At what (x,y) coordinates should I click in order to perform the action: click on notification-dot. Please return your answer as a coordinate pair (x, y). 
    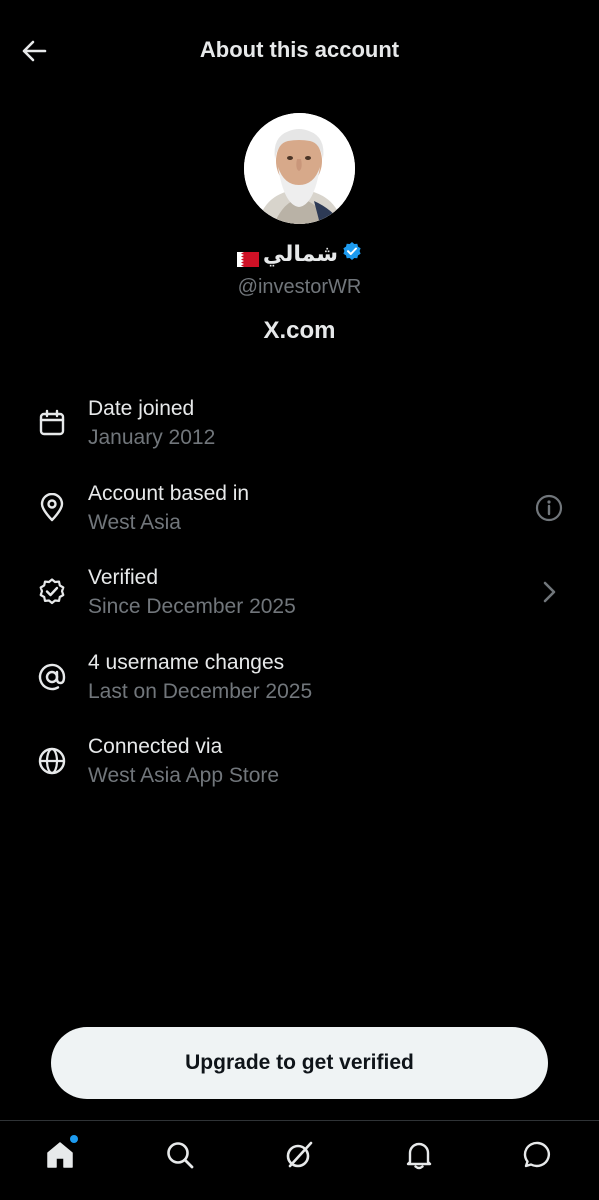
    Looking at the image, I should click on (74, 1139).